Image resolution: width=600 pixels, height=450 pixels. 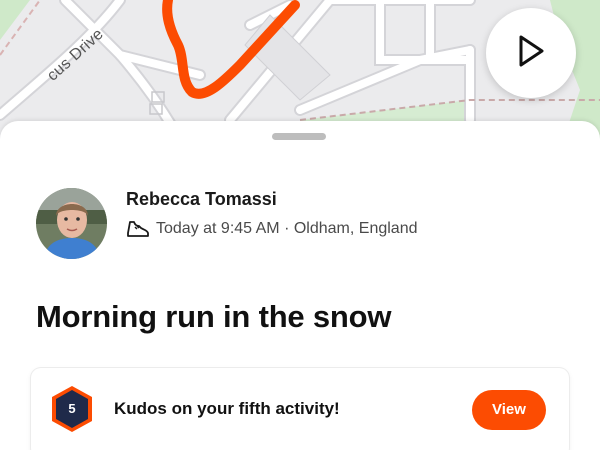 I want to click on play-icon, so click(x=531, y=53).